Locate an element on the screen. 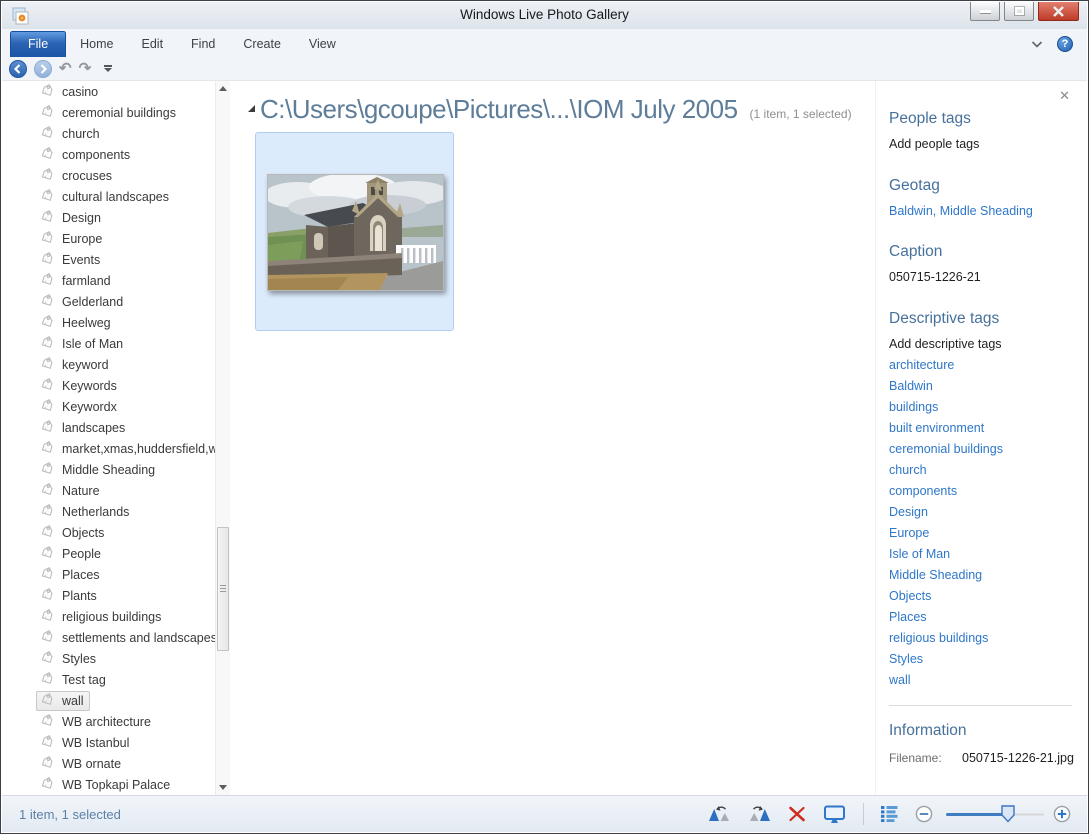 The height and width of the screenshot is (834, 1089). sidebar-tag: crocuses is located at coordinates (108, 175).